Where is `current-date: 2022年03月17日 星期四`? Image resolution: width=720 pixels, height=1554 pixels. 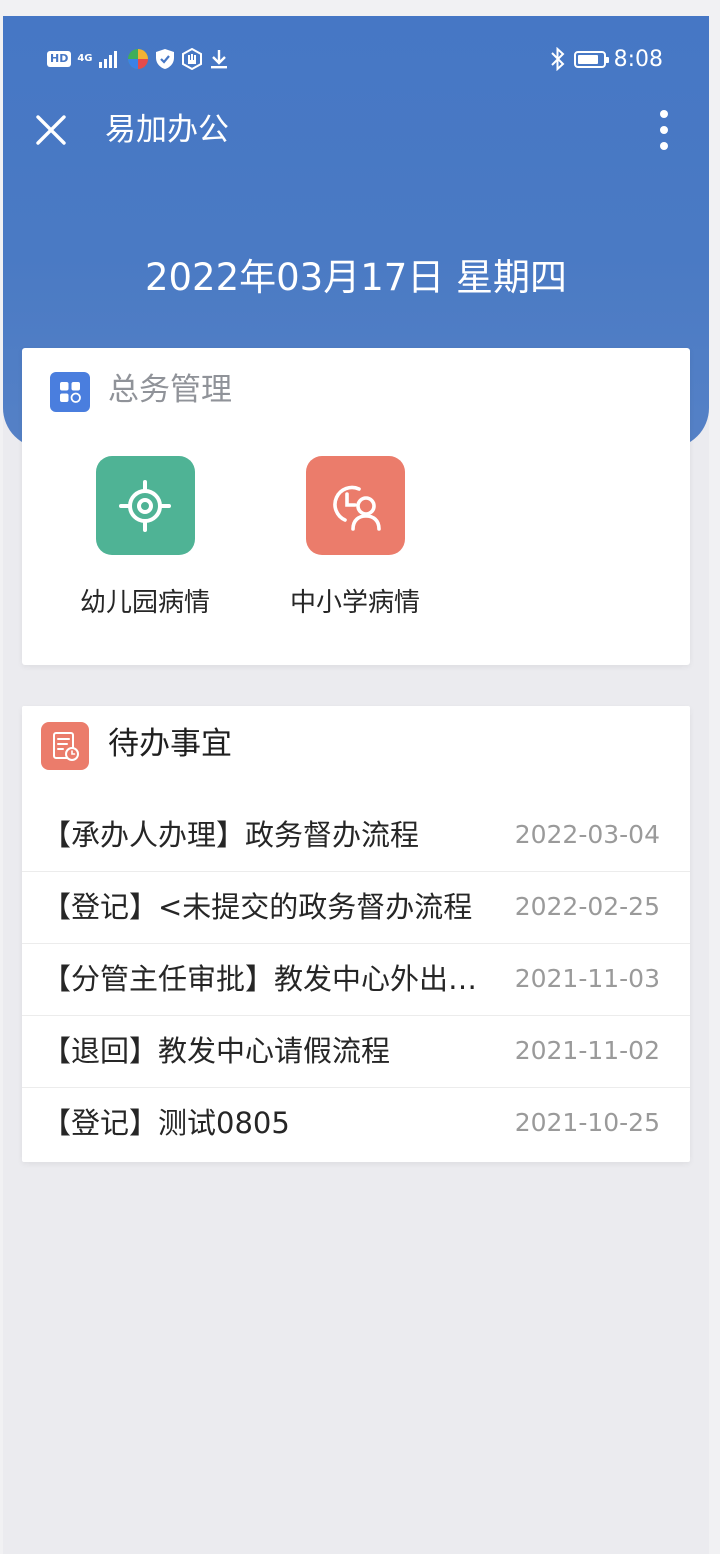
current-date: 2022年03月17日 星期四 is located at coordinates (356, 277).